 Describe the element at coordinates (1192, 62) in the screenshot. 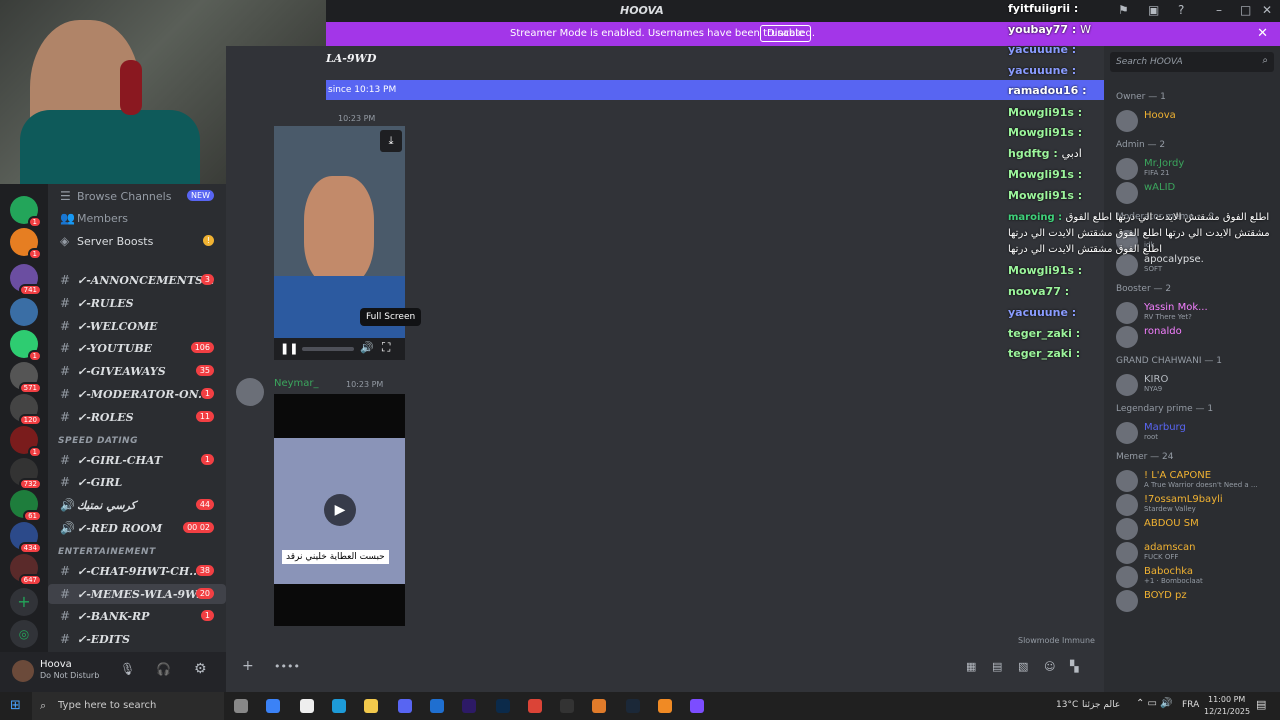

I see `search-box: Search HOOVA ⌕` at that location.